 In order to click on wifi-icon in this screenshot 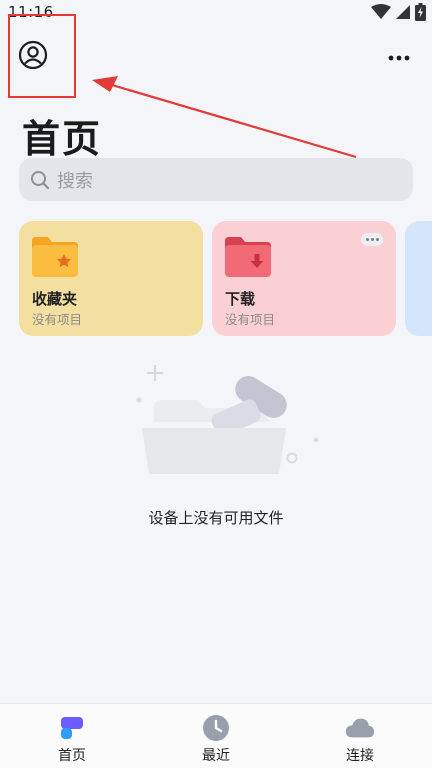, I will do `click(381, 14)`.